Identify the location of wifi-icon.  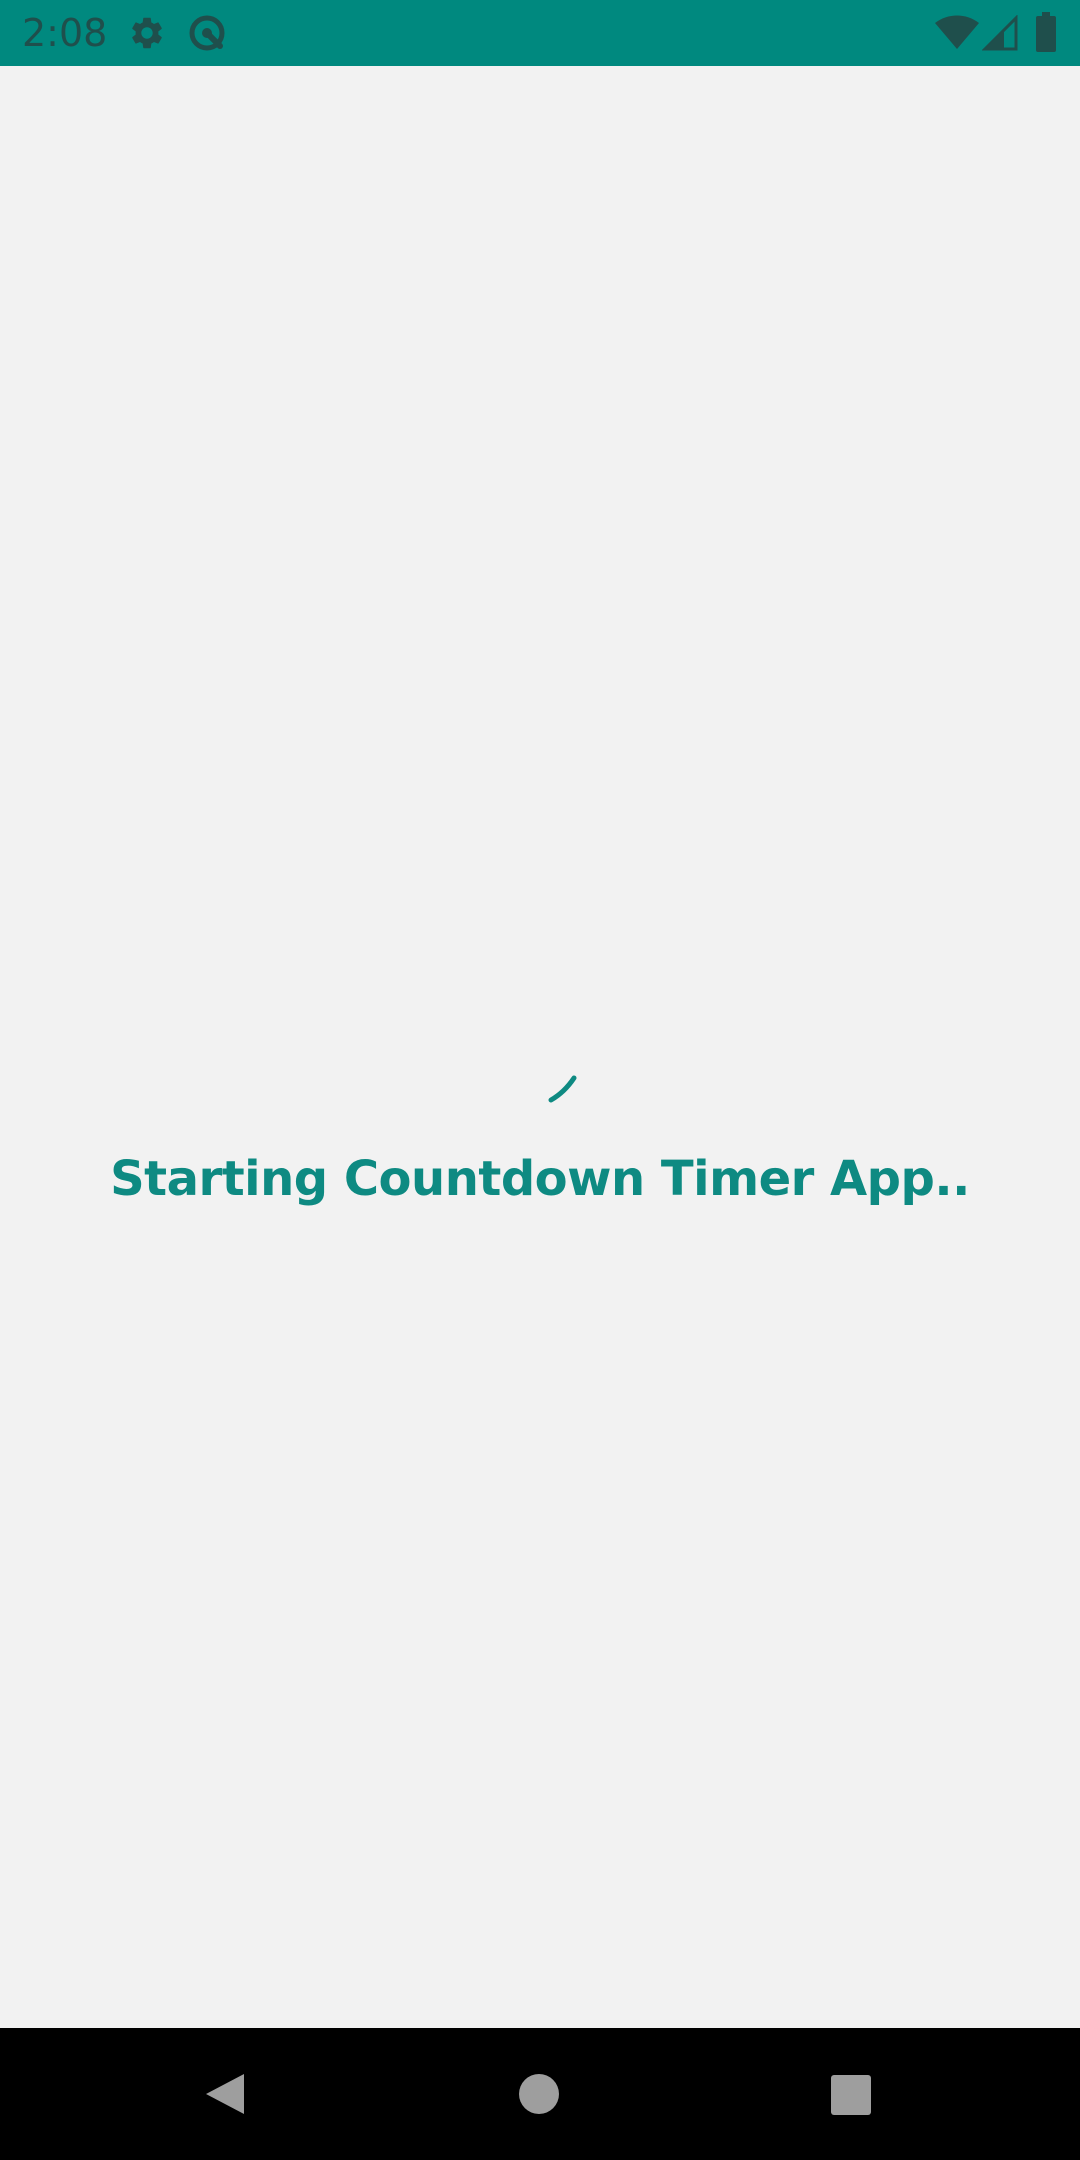
(957, 32).